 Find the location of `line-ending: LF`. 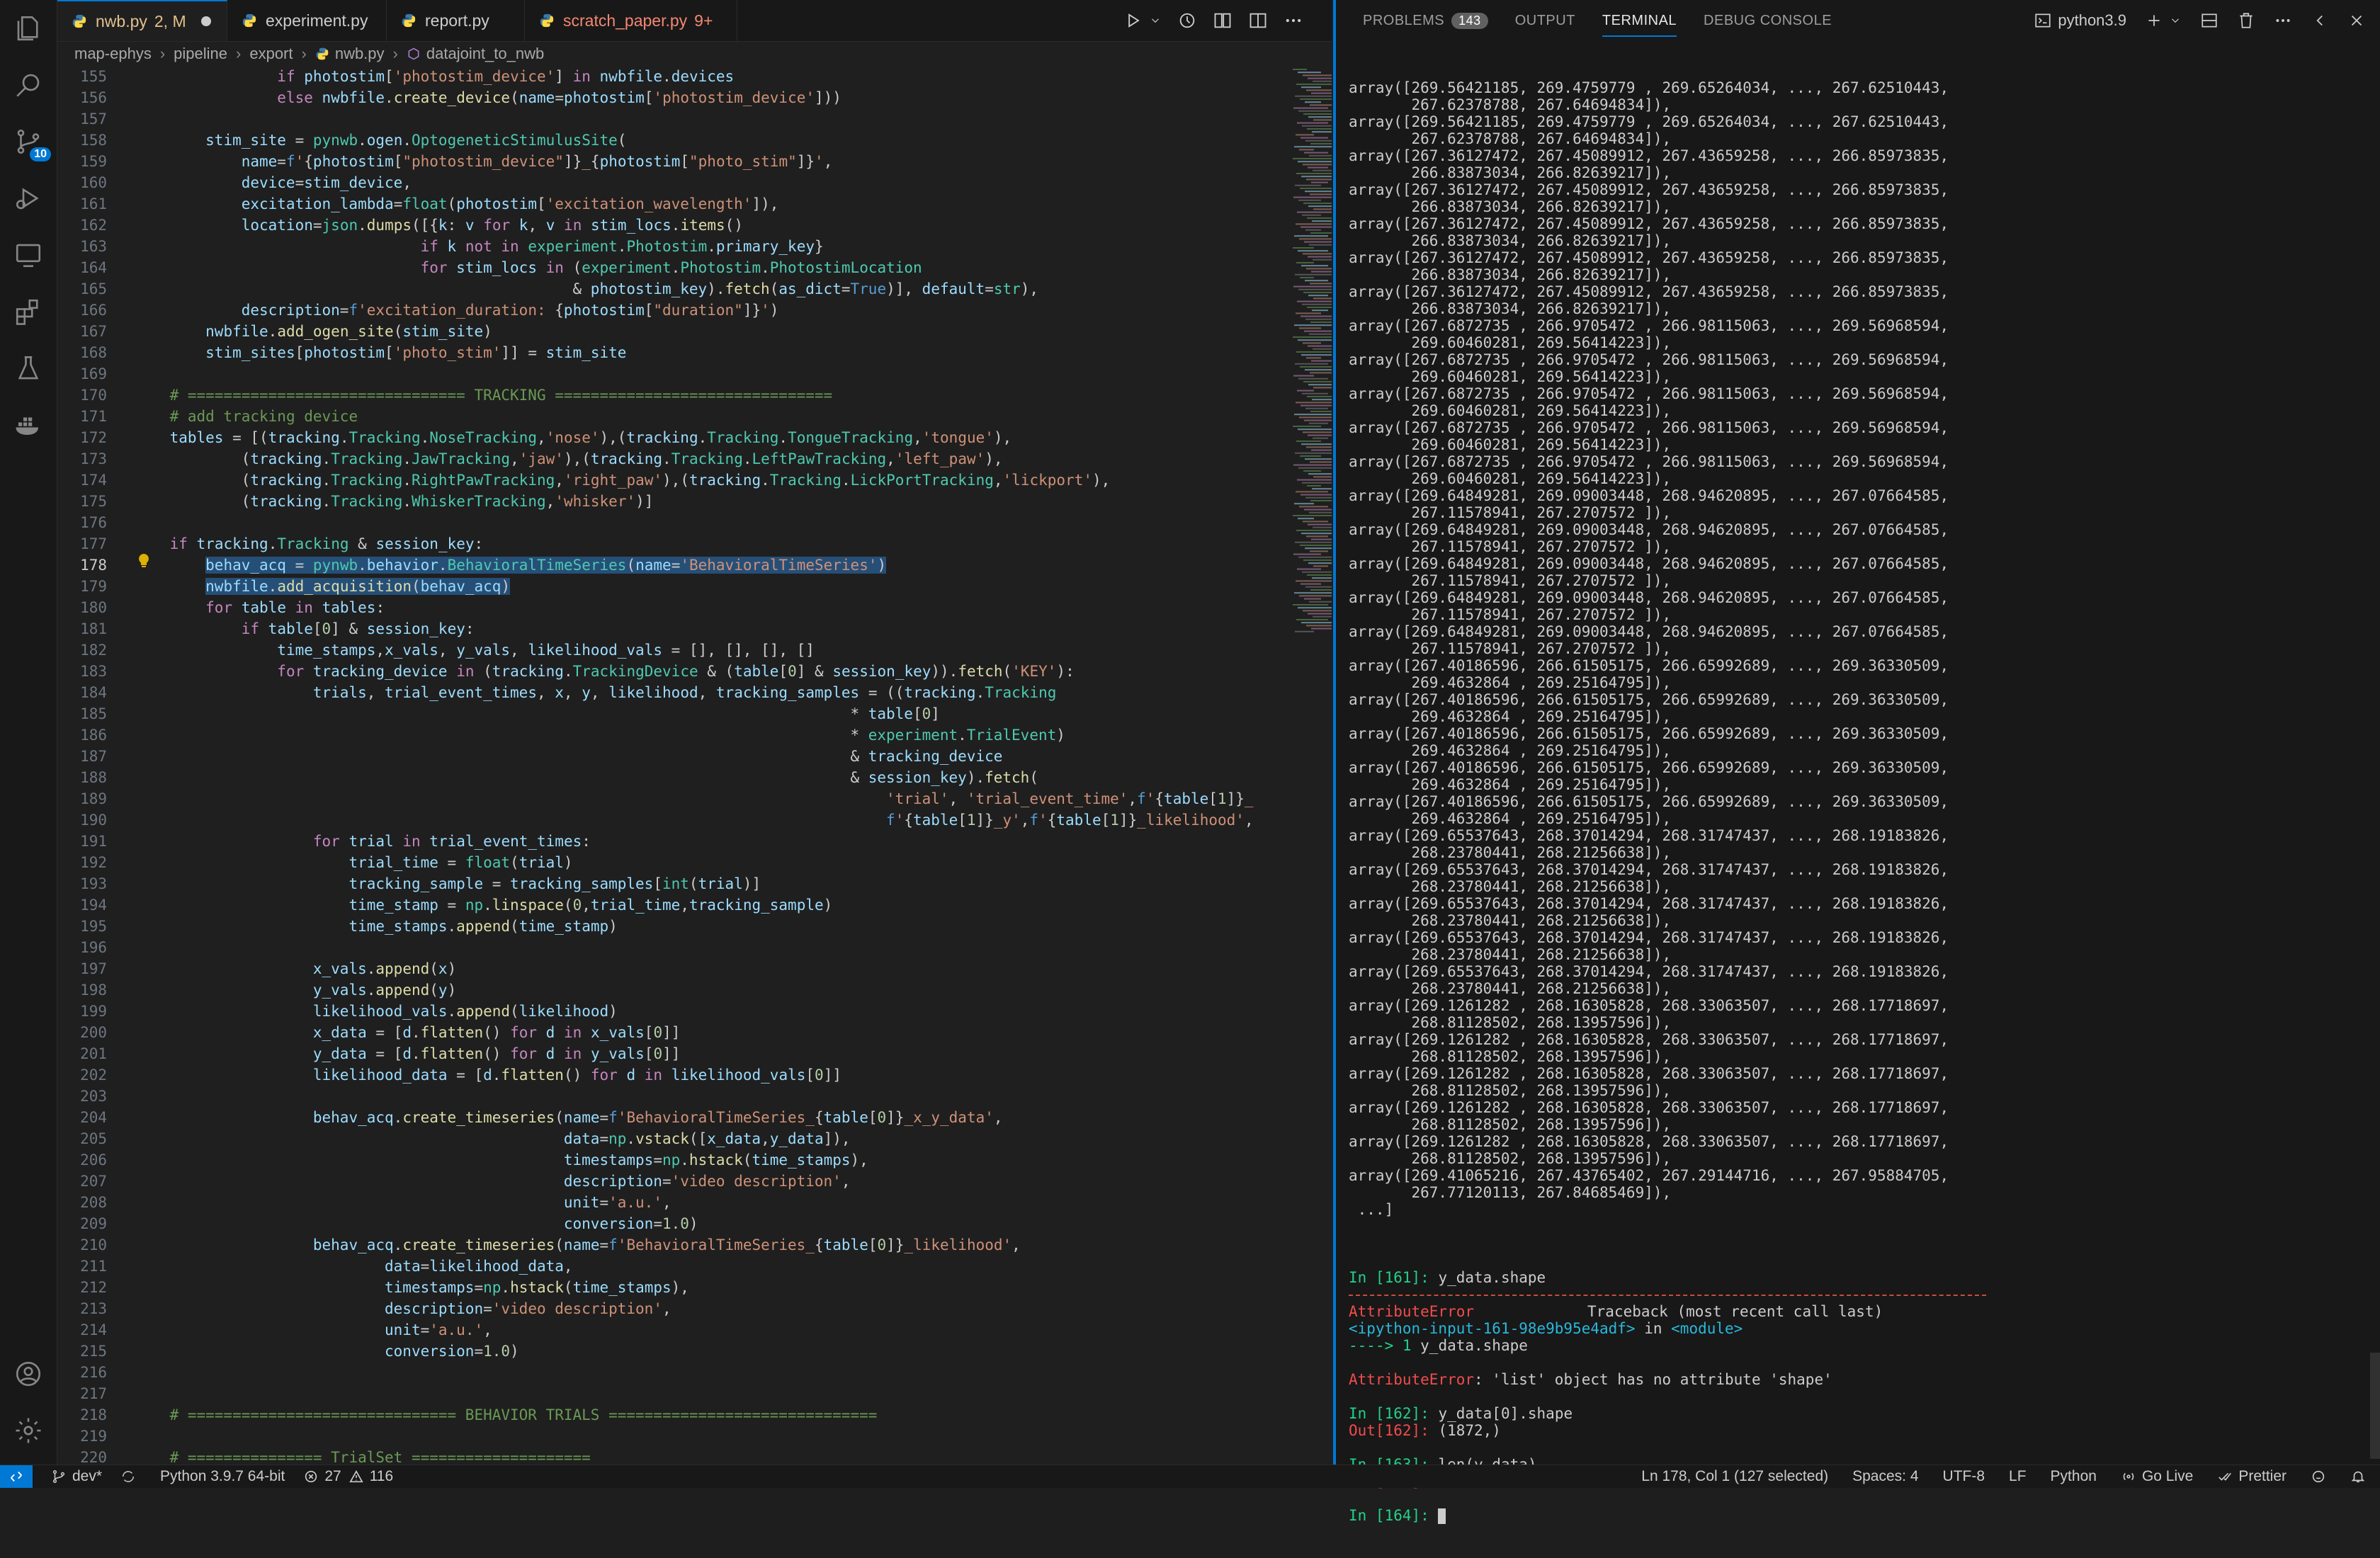

line-ending: LF is located at coordinates (2018, 1476).